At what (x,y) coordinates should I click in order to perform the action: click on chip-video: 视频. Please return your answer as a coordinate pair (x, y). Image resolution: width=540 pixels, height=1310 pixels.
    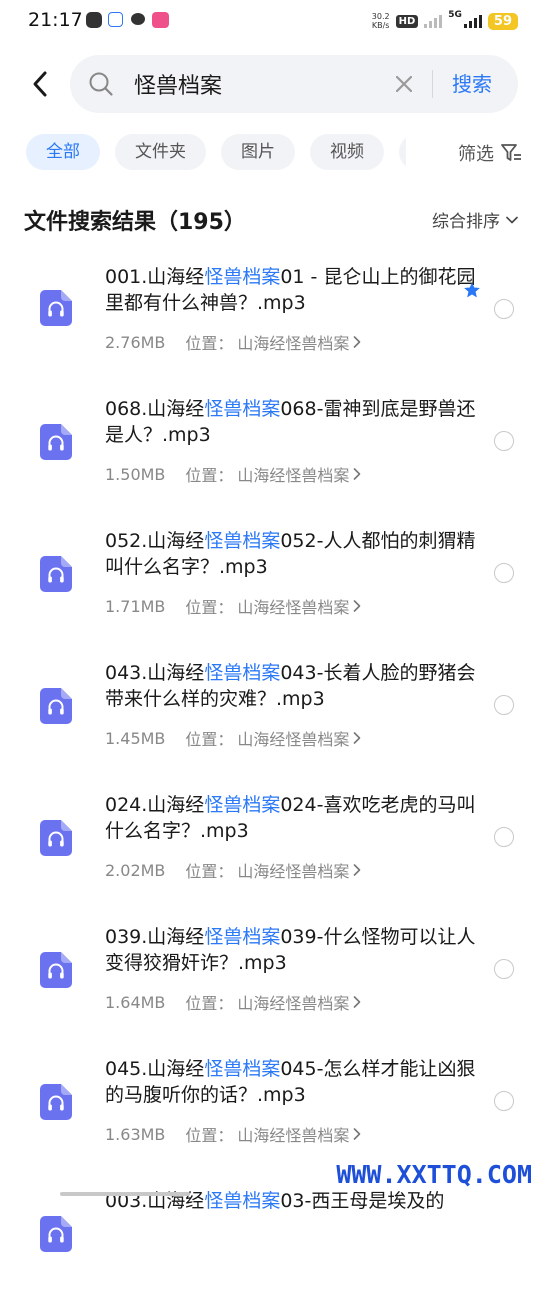
    Looking at the image, I should click on (347, 152).